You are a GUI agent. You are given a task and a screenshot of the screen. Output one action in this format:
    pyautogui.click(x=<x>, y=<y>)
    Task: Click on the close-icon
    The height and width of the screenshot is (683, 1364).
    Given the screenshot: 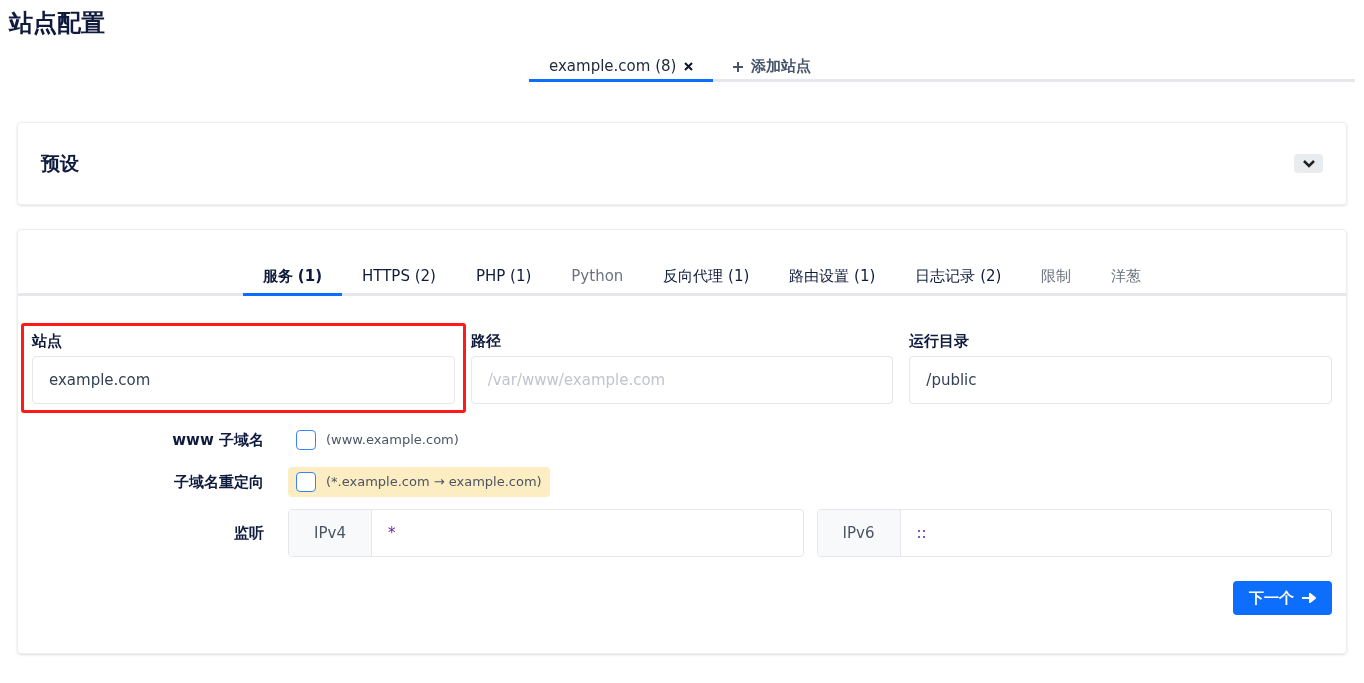 What is the action you would take?
    pyautogui.click(x=689, y=66)
    